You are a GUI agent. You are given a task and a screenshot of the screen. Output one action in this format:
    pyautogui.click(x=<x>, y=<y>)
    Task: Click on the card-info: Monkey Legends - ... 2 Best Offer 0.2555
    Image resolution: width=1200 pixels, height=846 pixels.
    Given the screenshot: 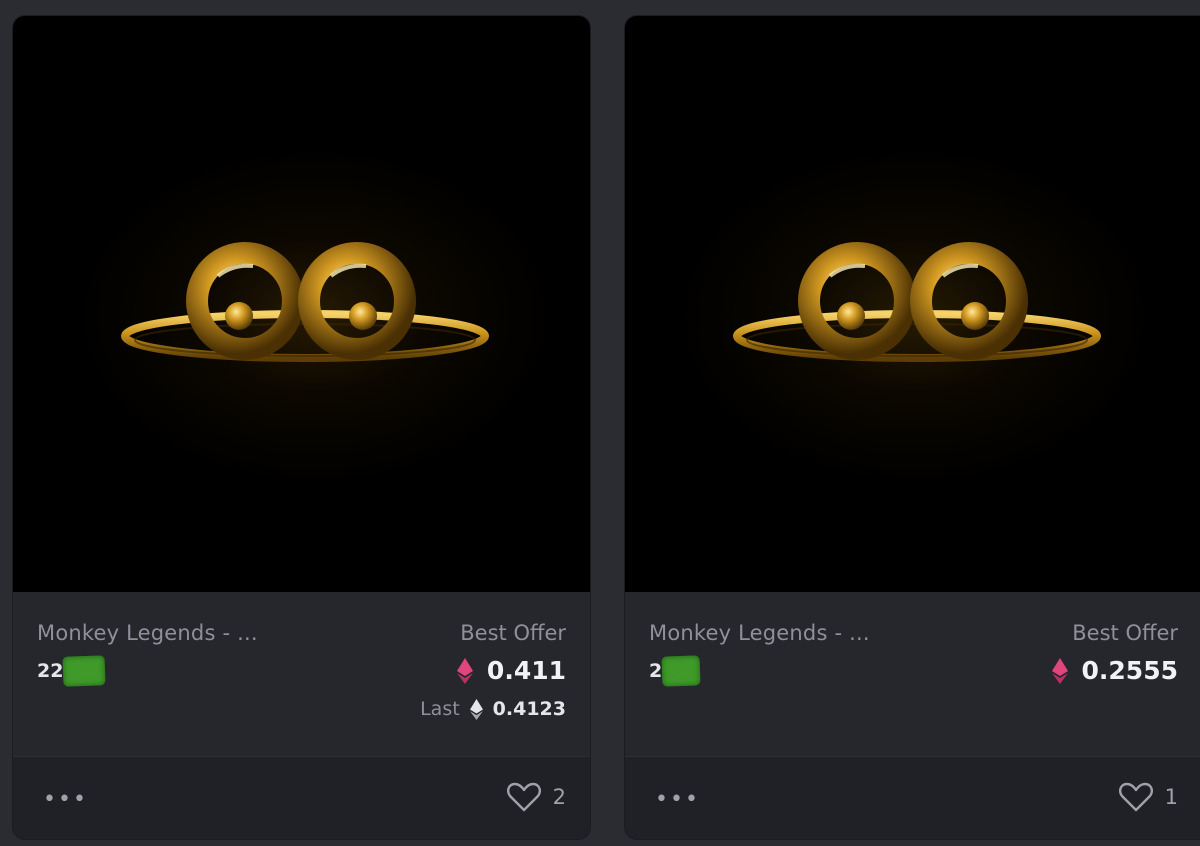 What is the action you would take?
    pyautogui.click(x=912, y=674)
    